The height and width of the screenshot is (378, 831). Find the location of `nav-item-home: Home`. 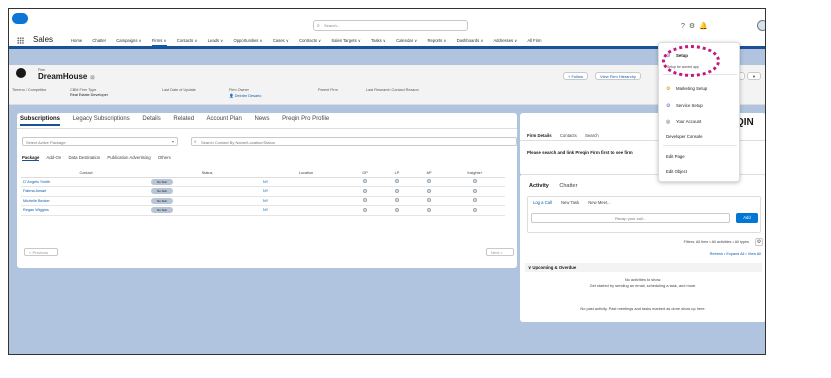

nav-item-home: Home is located at coordinates (76, 40).